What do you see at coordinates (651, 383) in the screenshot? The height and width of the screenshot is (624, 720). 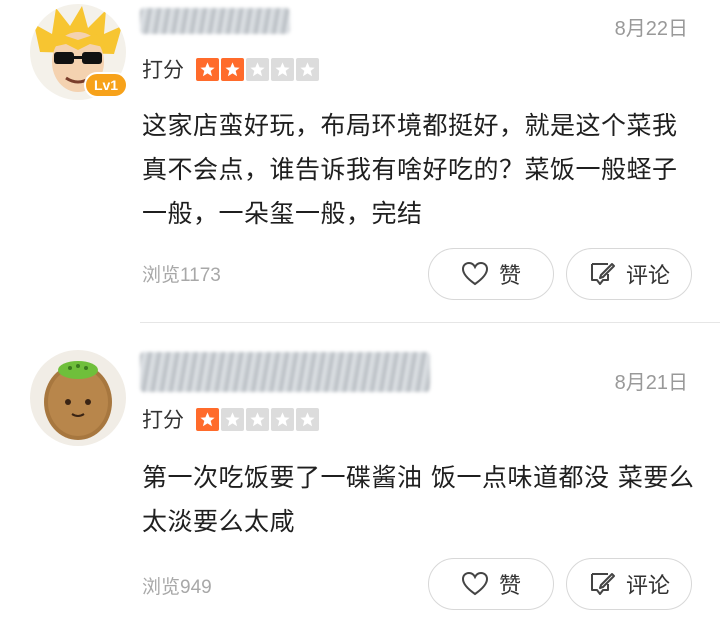 I see `review-date: 8月21日` at bounding box center [651, 383].